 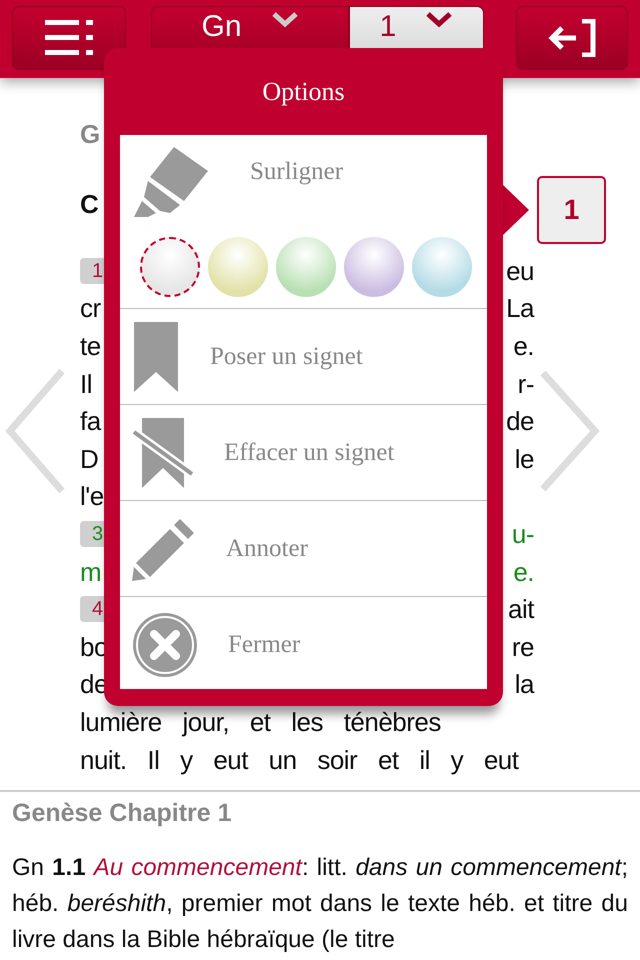 I want to click on pencil-icon, so click(x=164, y=548).